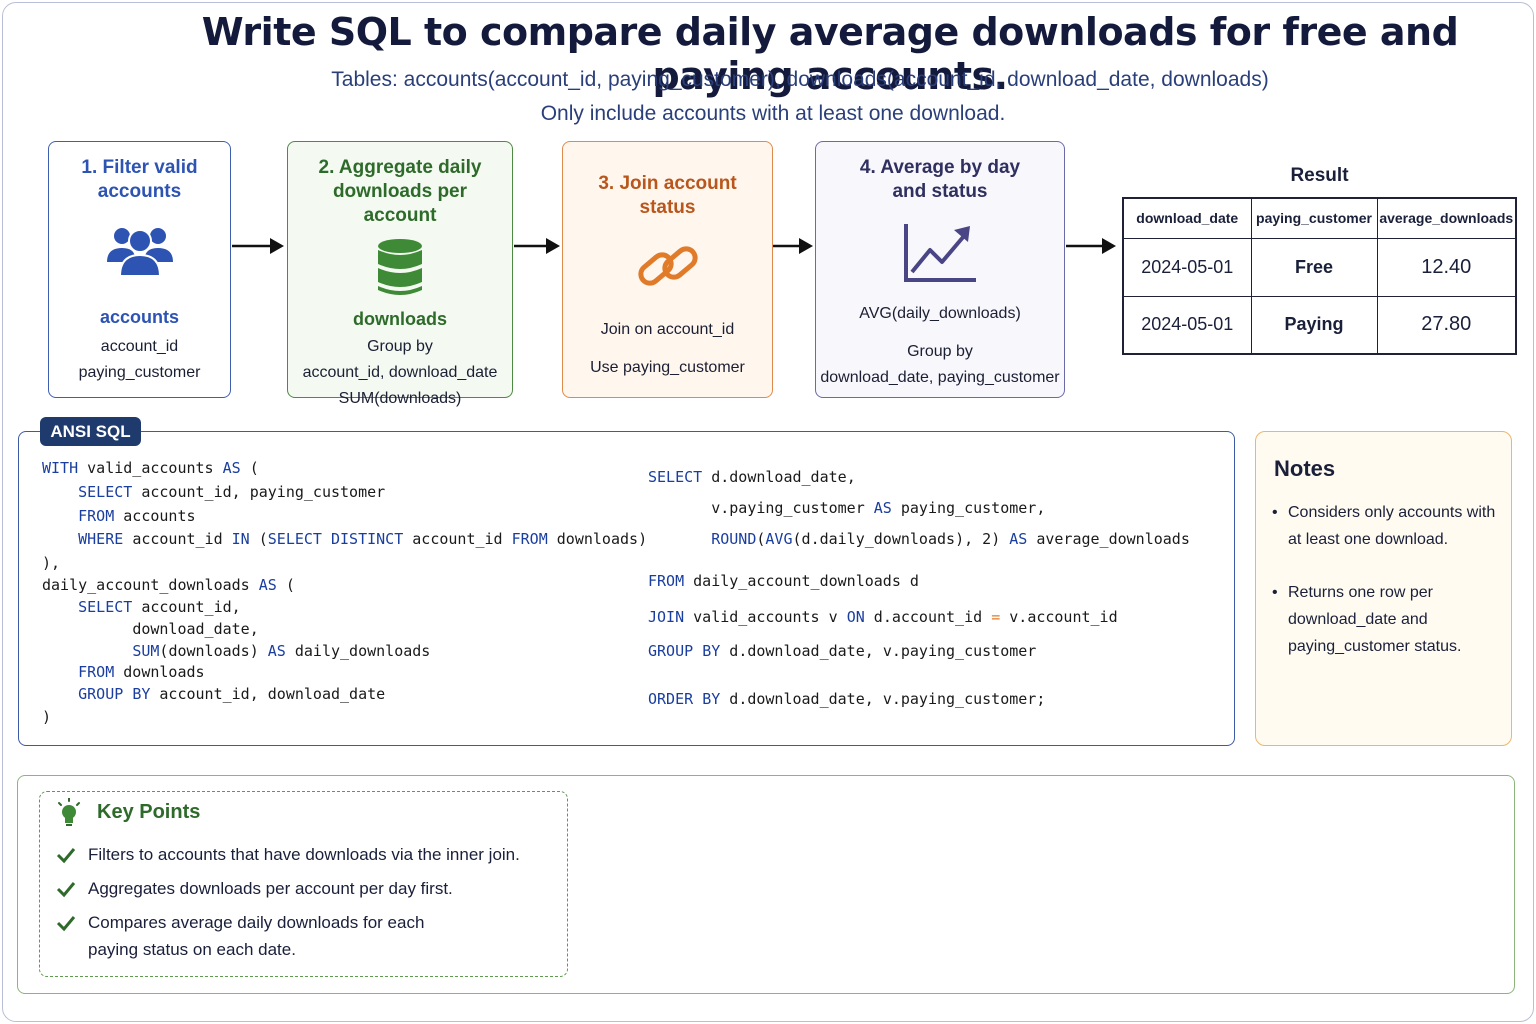  Describe the element at coordinates (783, 581) in the screenshot. I see `sql-line: FROM daily_account_downloads d` at that location.